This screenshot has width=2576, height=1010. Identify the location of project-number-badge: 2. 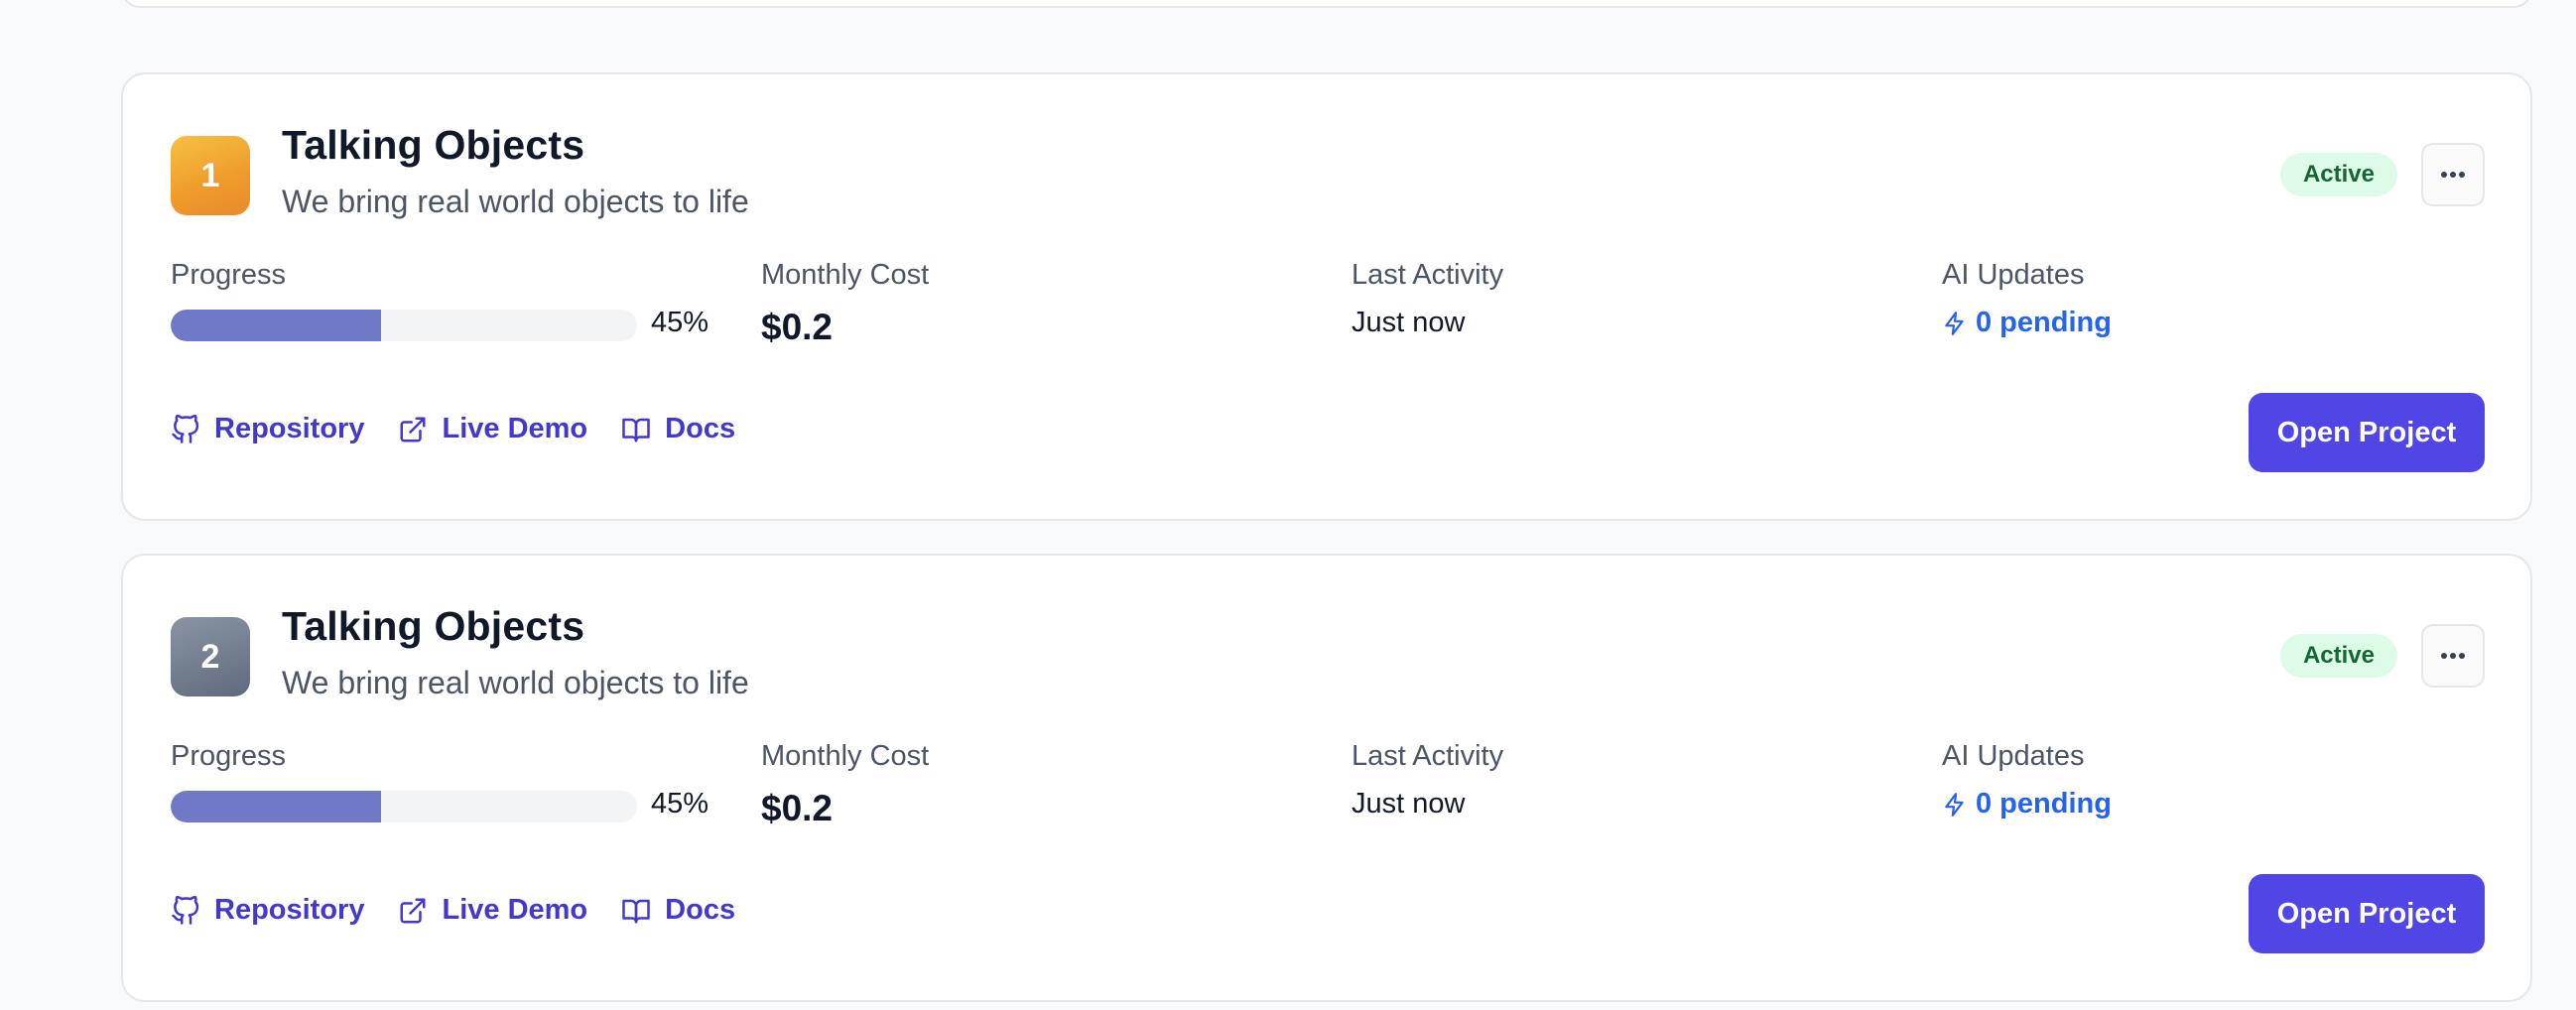
(211, 656).